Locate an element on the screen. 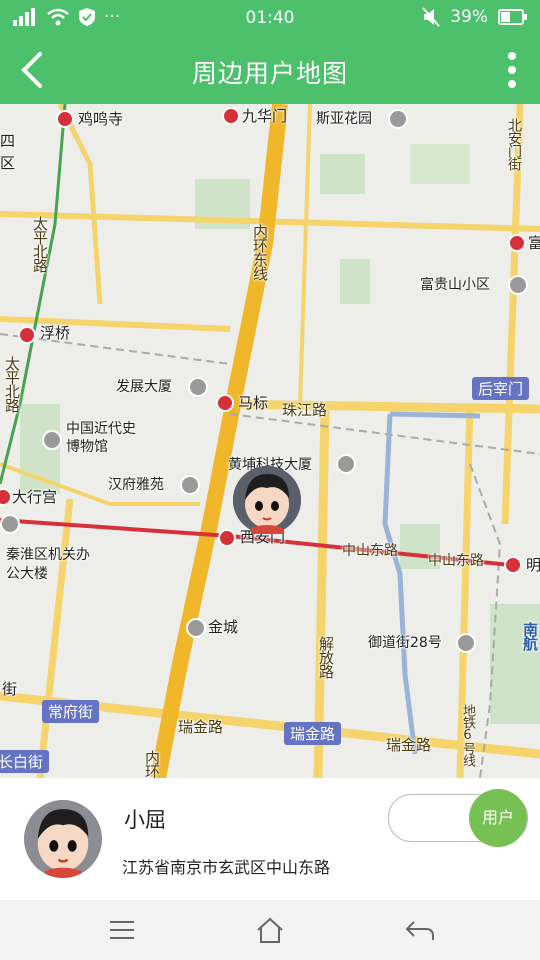 The height and width of the screenshot is (960, 540). map-tag: 长白街 is located at coordinates (25, 761).